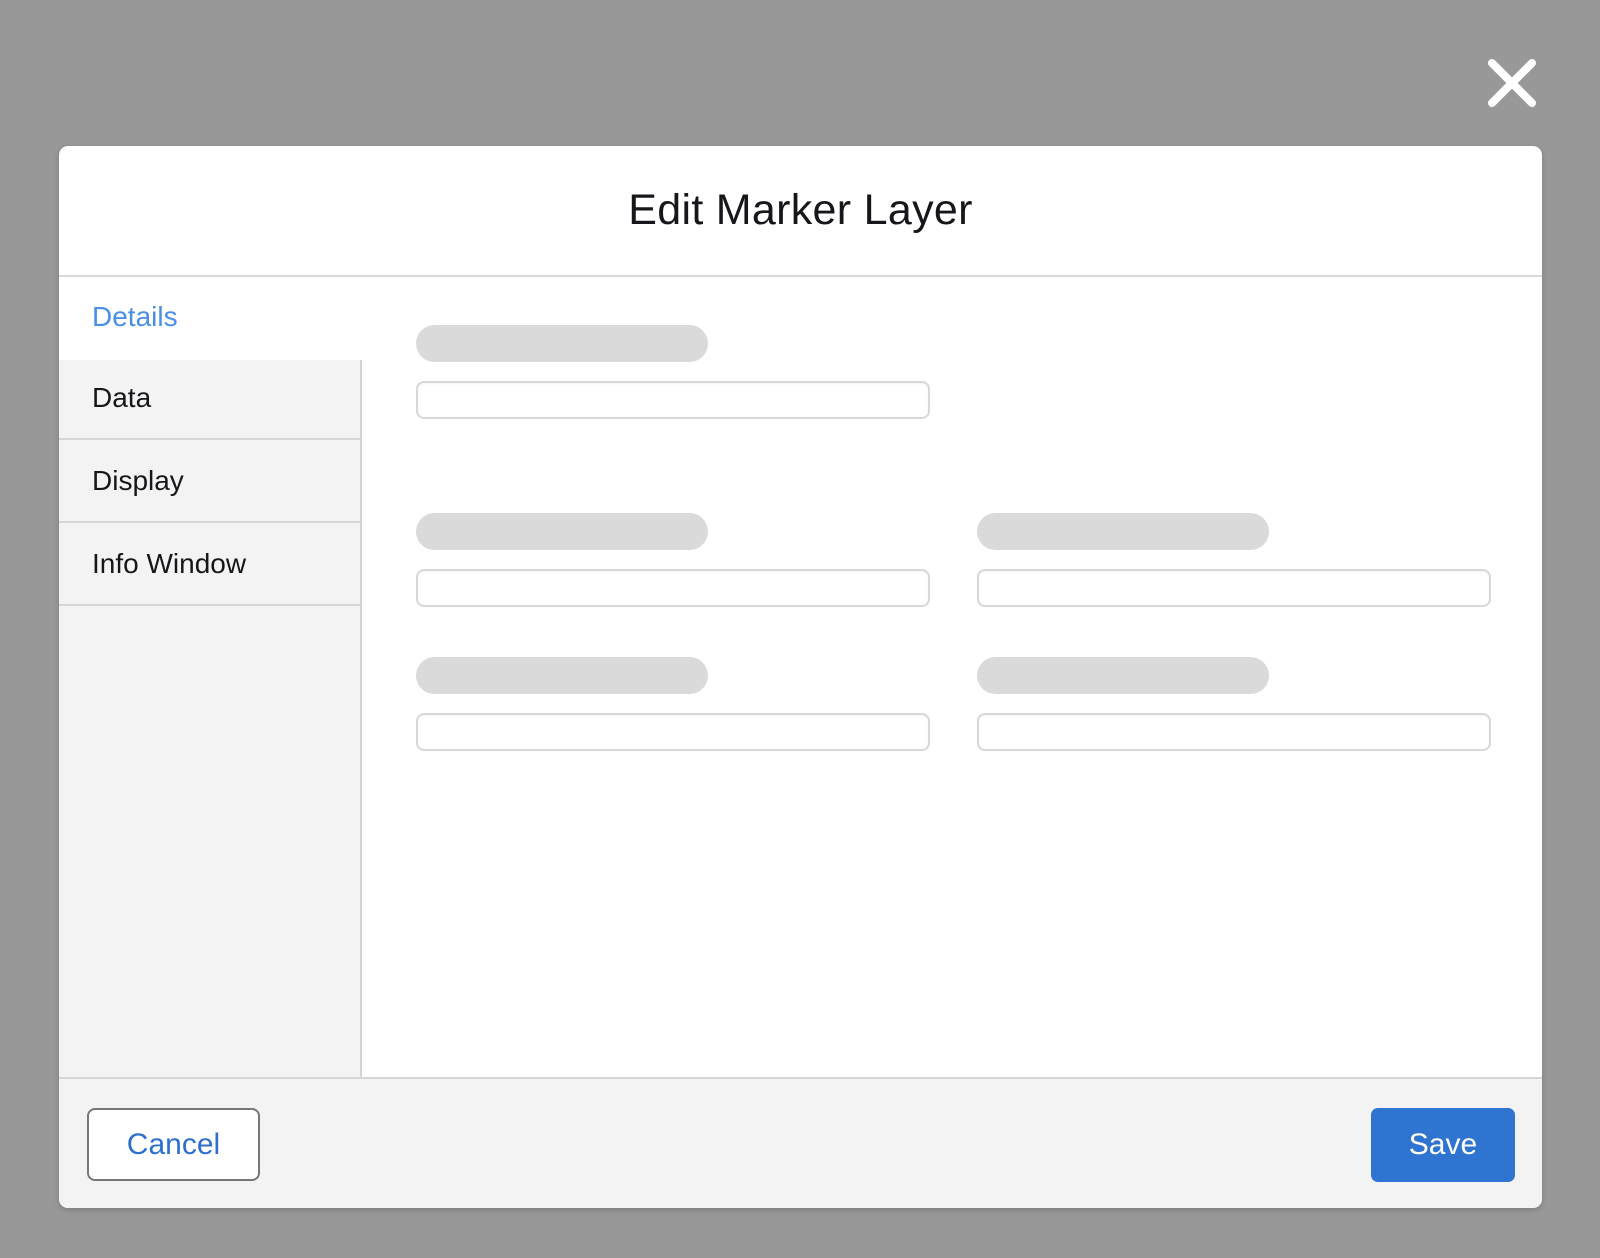 The width and height of the screenshot is (1600, 1258). What do you see at coordinates (209, 481) in the screenshot?
I see `tab-display: Display` at bounding box center [209, 481].